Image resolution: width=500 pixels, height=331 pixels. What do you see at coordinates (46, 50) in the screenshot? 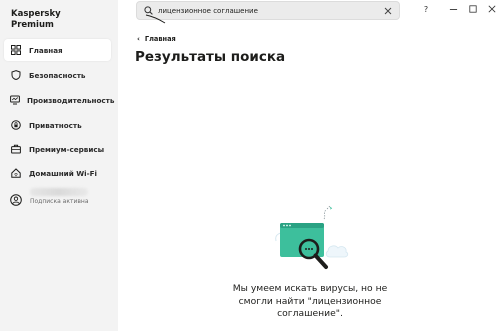
I see `sidebar-item-label: Главная` at bounding box center [46, 50].